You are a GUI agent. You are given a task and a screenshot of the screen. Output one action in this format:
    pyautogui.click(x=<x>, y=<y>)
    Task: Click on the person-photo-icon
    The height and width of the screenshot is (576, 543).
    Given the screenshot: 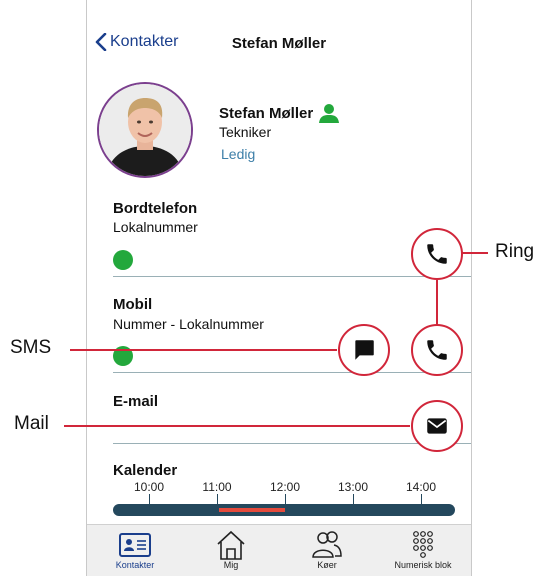 What is the action you would take?
    pyautogui.click(x=145, y=130)
    